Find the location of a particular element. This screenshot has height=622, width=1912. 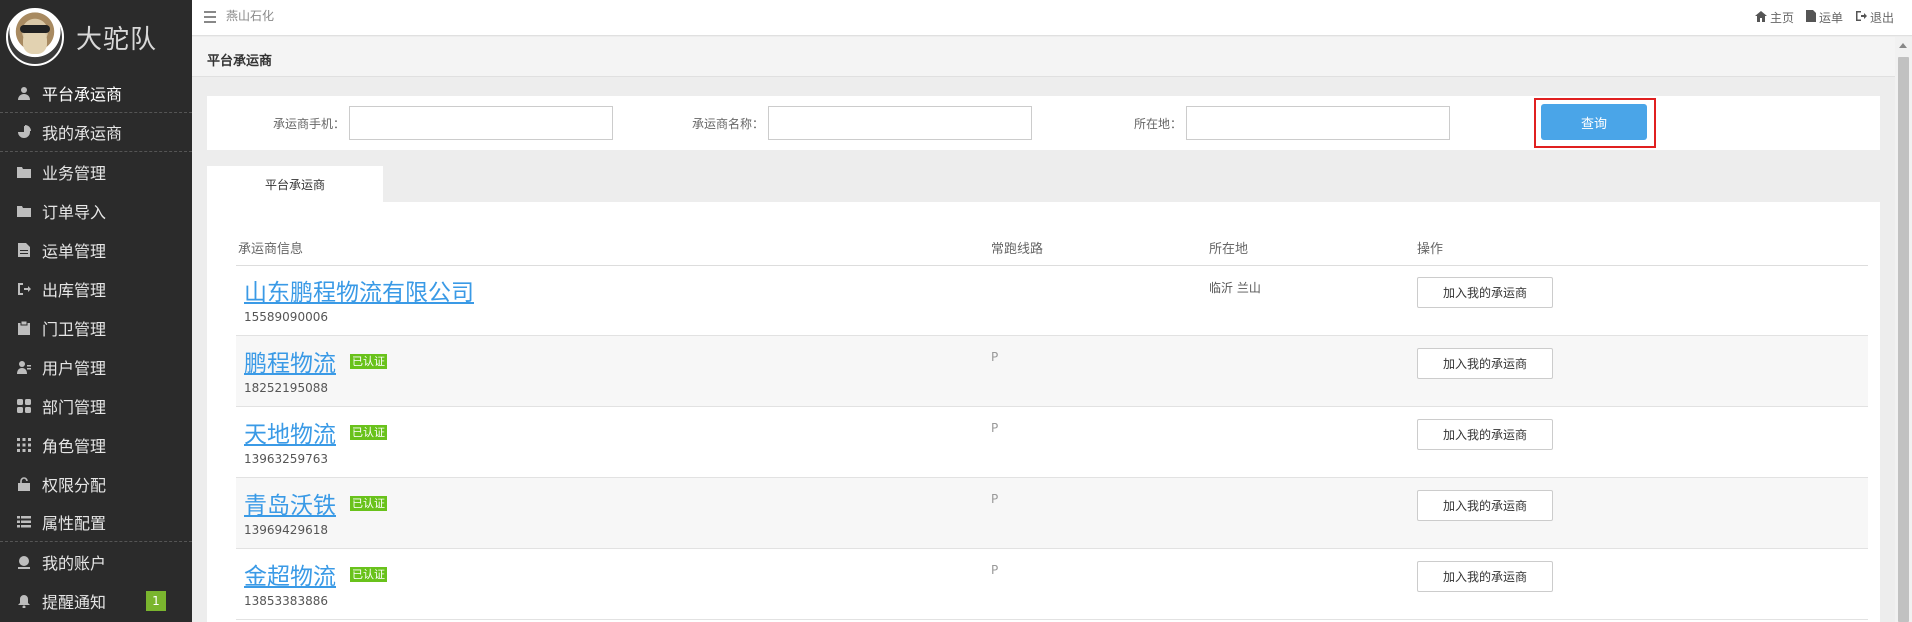

sidebar-item-label: 角色管理 is located at coordinates (74, 446).